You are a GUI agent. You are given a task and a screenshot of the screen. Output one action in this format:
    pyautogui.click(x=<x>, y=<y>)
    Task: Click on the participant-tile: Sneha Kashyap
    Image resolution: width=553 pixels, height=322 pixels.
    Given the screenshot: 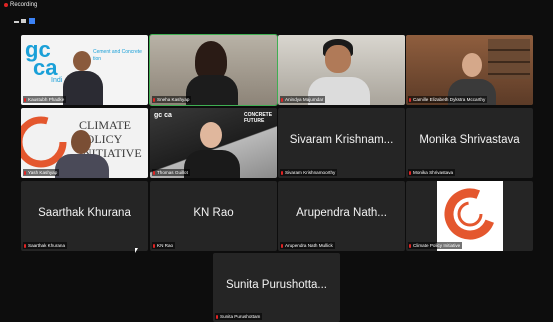 What is the action you would take?
    pyautogui.click(x=213, y=70)
    